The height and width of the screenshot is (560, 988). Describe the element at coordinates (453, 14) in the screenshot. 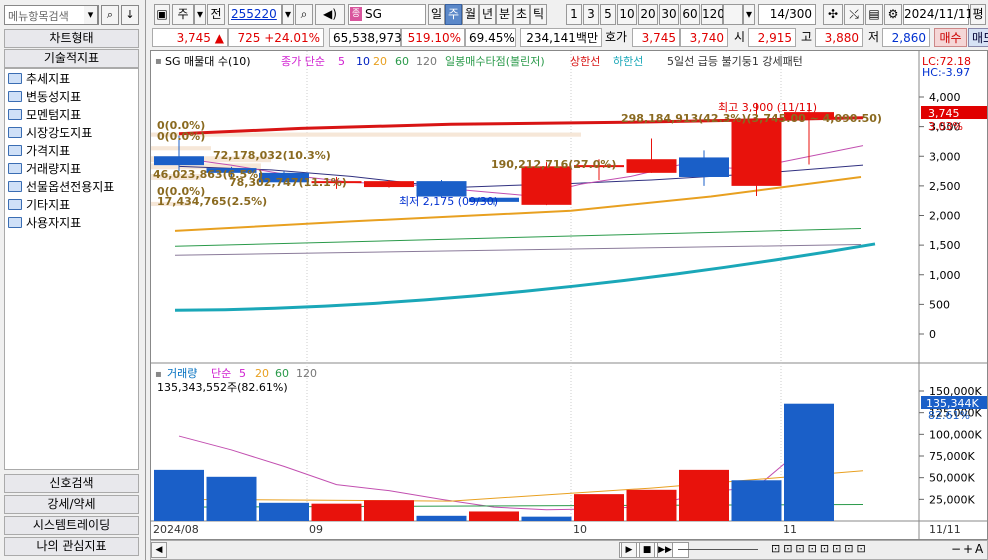

I see `period-tab: 주` at that location.